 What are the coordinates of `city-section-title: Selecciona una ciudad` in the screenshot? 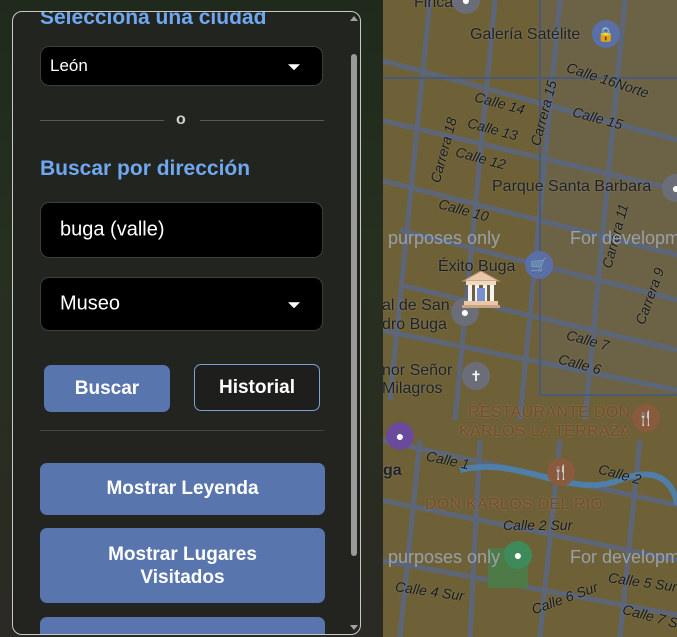 It's located at (153, 20).